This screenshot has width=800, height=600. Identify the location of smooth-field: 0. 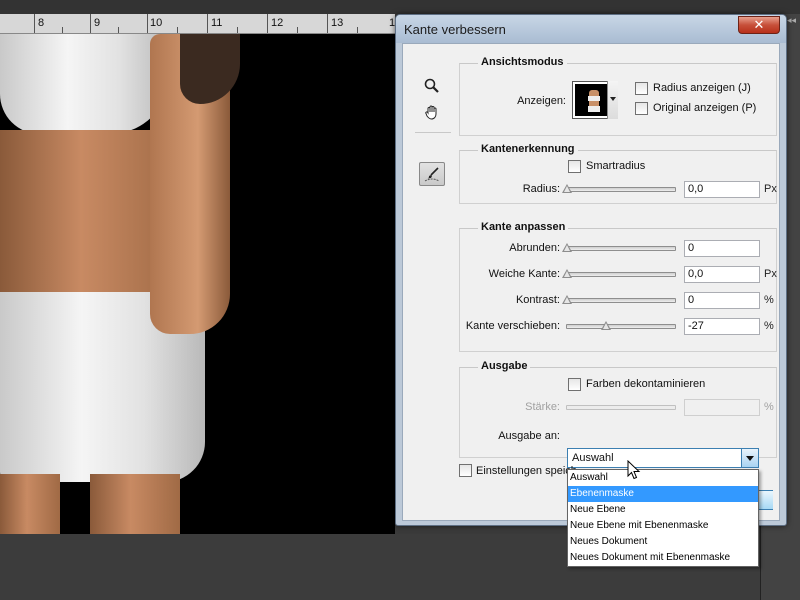
(722, 248).